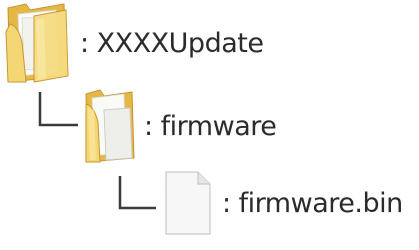 The height and width of the screenshot is (250, 419). Describe the element at coordinates (172, 43) in the screenshot. I see `root-folder-label: : XXXXUpdate` at that location.